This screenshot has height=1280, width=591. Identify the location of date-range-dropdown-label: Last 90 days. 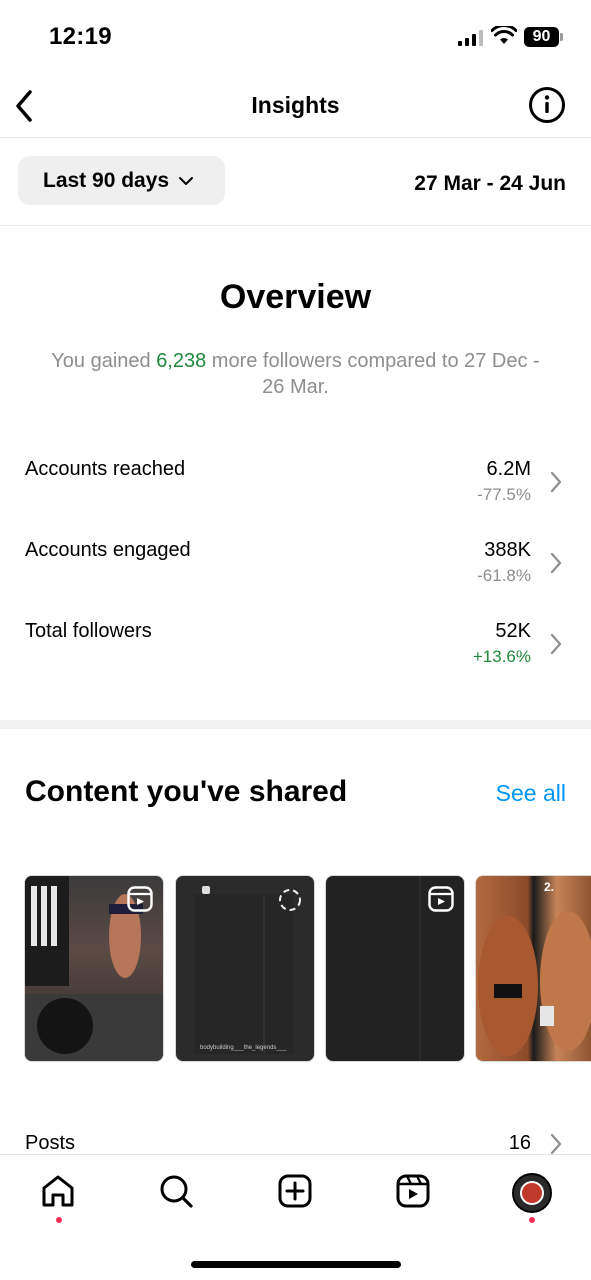
(106, 180).